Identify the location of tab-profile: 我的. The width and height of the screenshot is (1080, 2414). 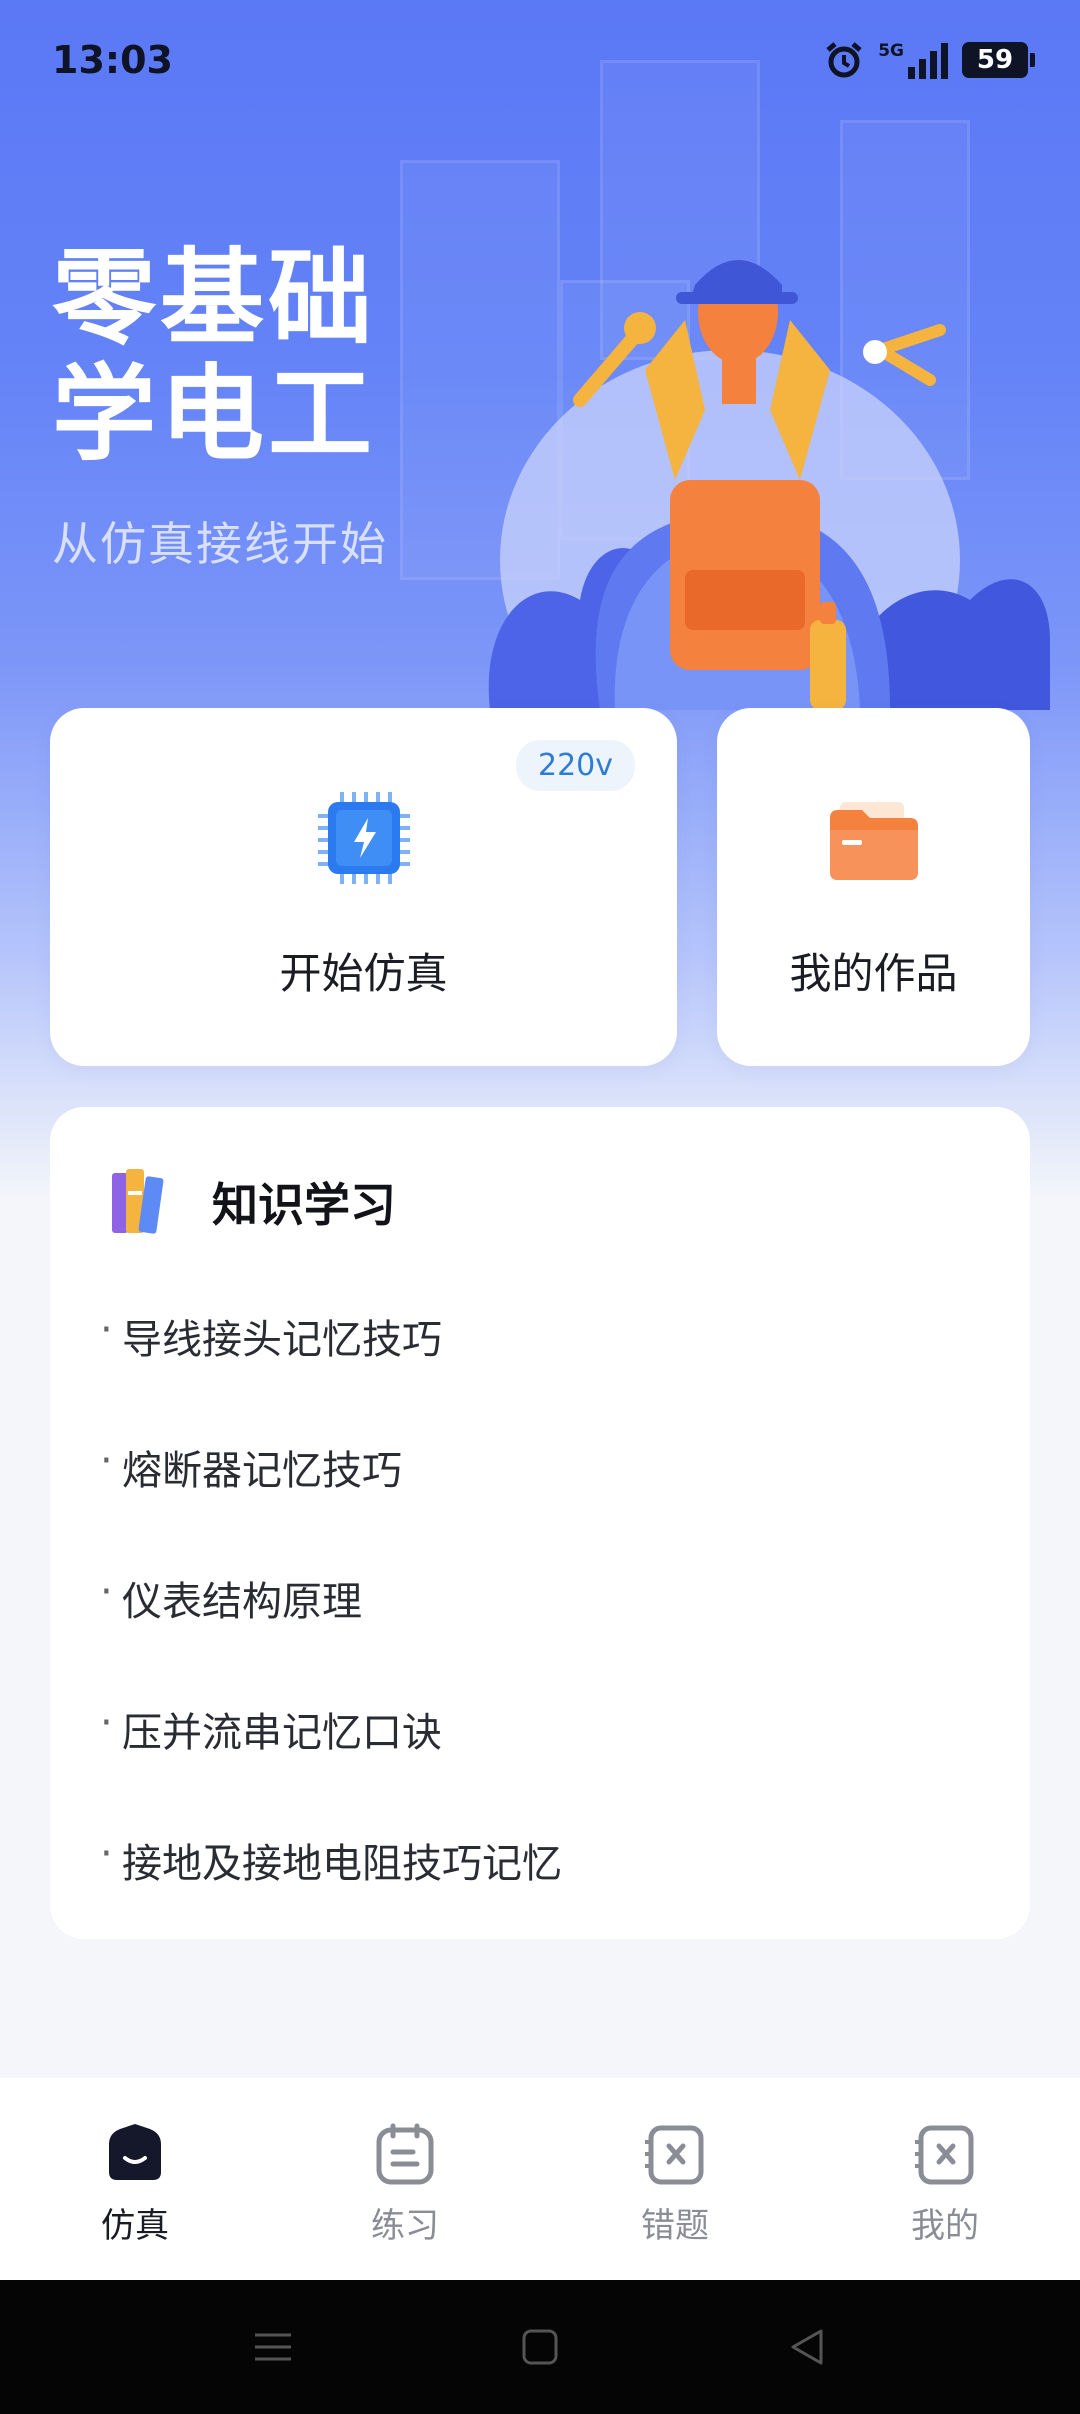
(945, 2179).